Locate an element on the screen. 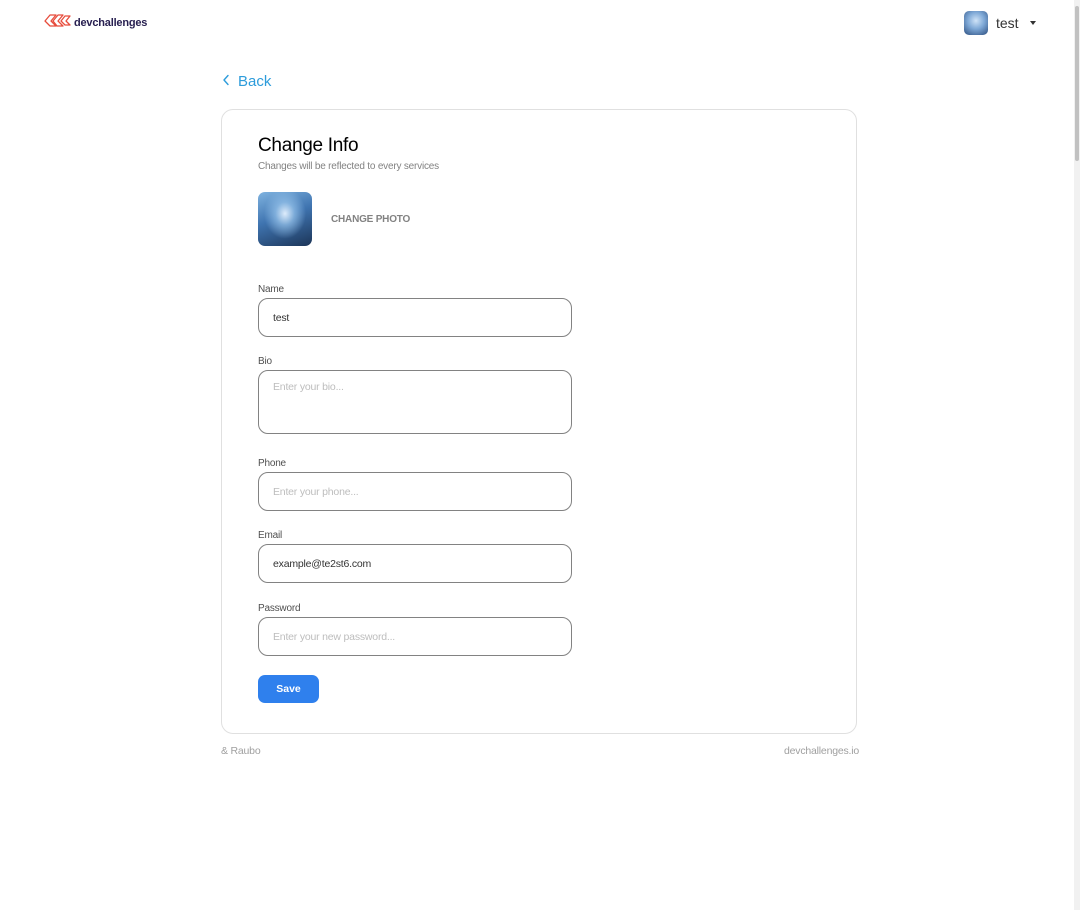 This screenshot has width=1080, height=910. email-label: Email is located at coordinates (270, 535).